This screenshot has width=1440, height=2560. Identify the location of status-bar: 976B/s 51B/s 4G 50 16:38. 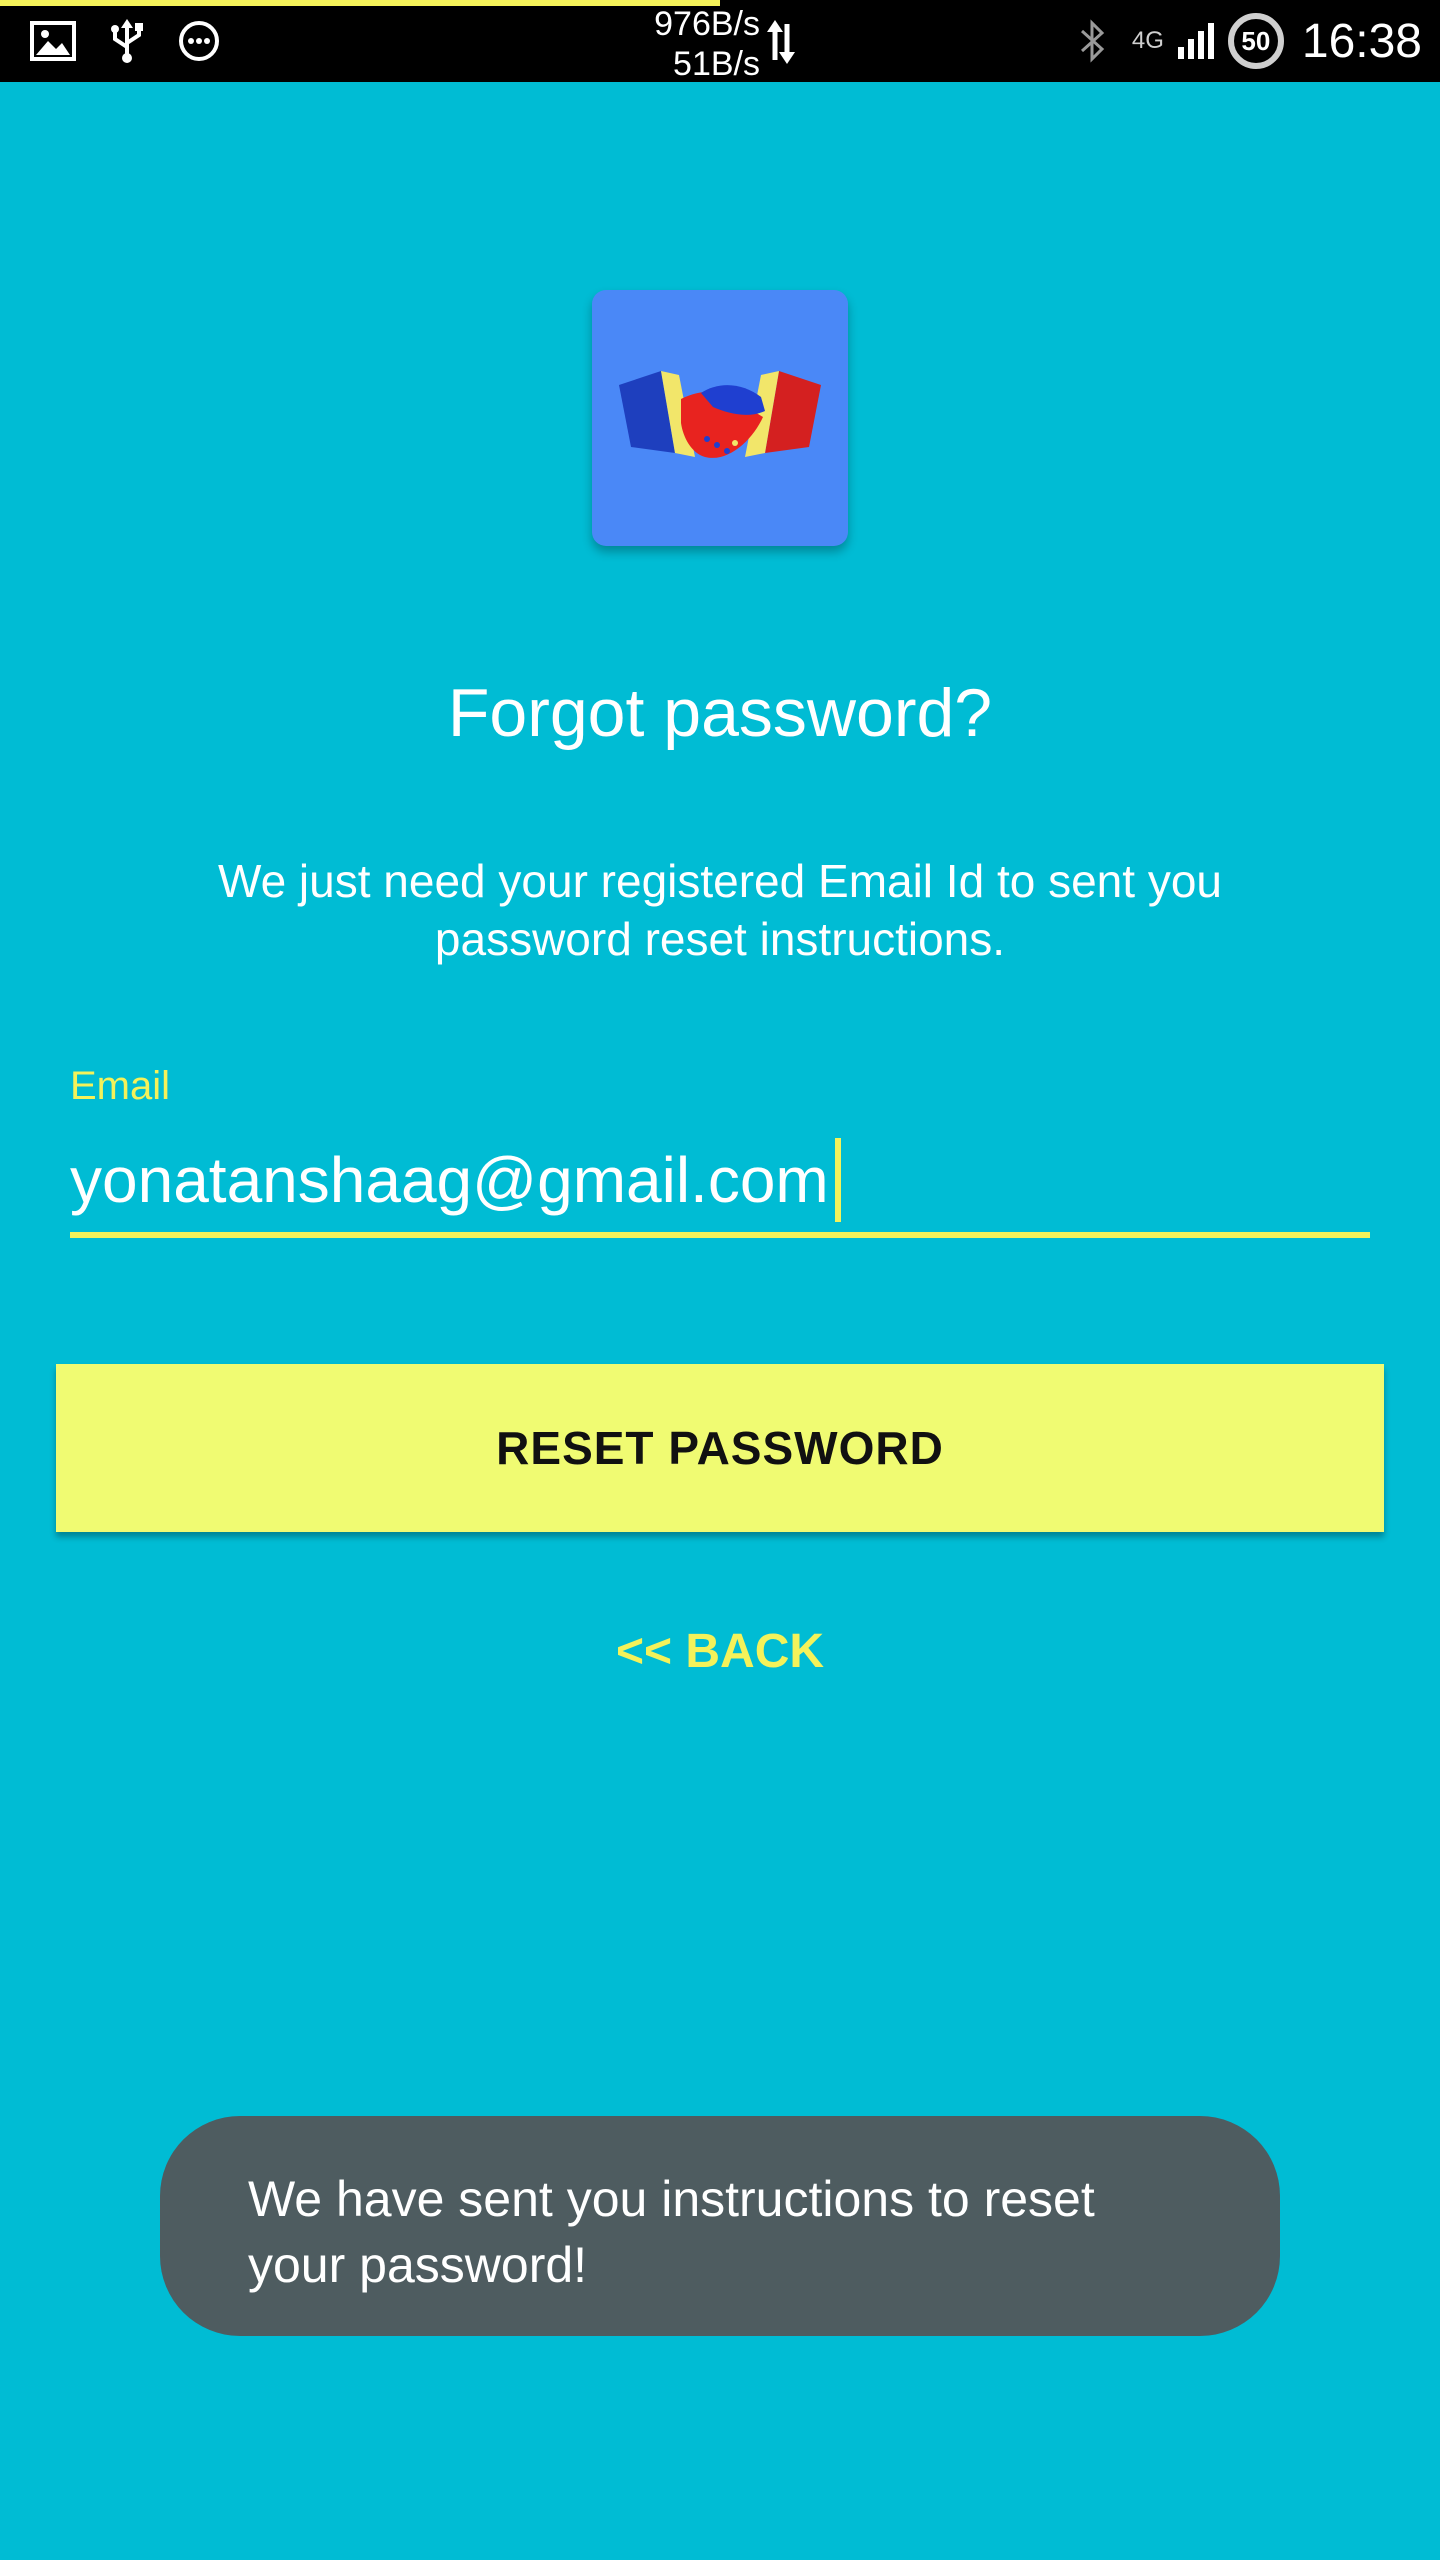
(720, 42).